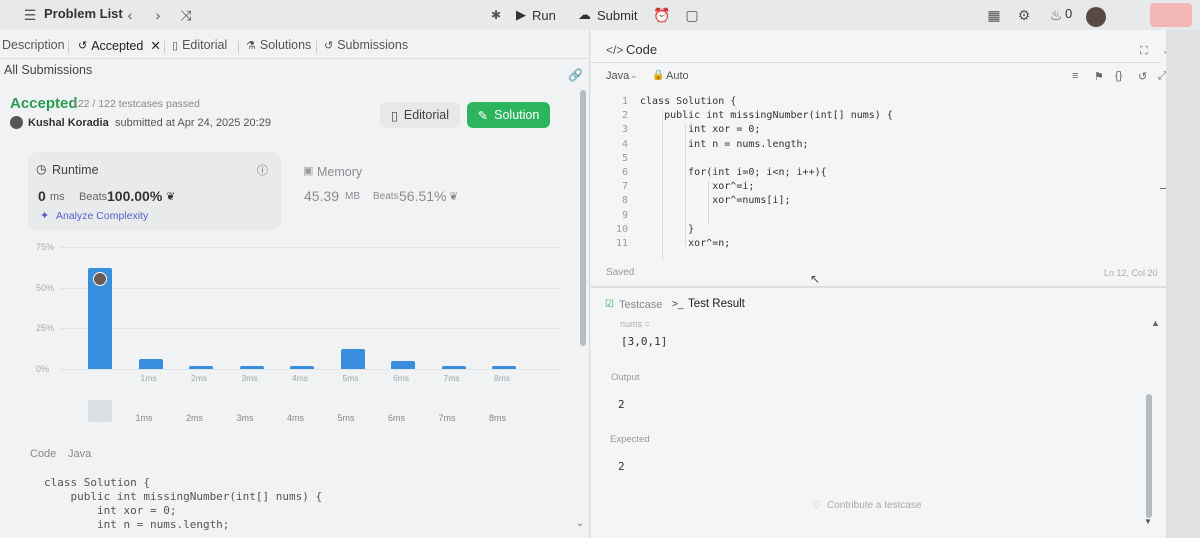 The height and width of the screenshot is (538, 1200). I want to click on grid-icon: ▦, so click(994, 15).